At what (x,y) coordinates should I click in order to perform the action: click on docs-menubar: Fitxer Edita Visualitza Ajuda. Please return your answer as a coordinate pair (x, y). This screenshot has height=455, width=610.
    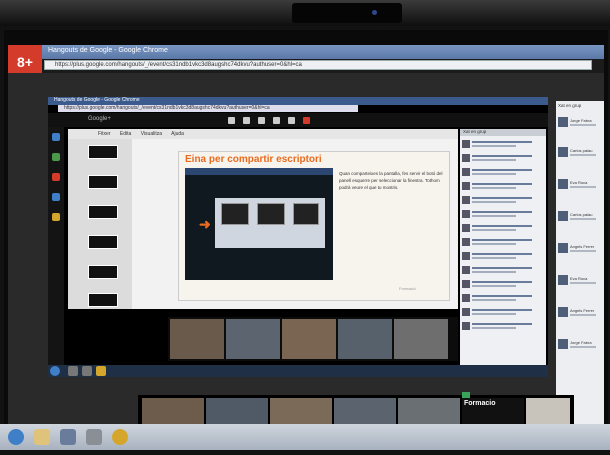
    Looking at the image, I should click on (263, 134).